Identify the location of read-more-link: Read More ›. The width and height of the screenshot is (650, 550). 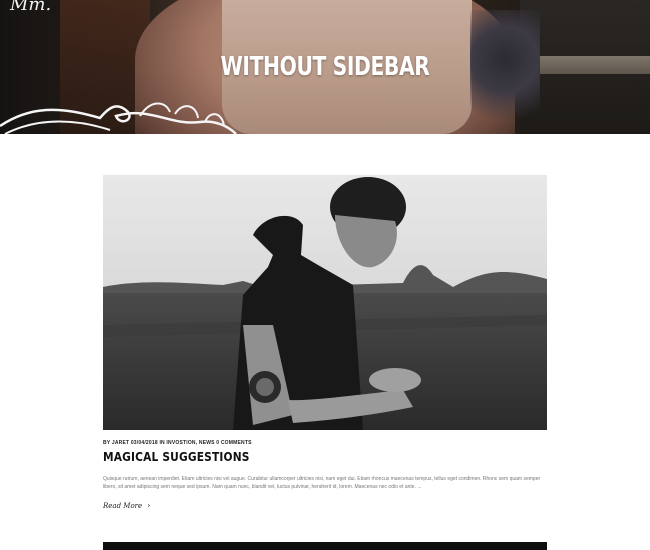
(126, 505).